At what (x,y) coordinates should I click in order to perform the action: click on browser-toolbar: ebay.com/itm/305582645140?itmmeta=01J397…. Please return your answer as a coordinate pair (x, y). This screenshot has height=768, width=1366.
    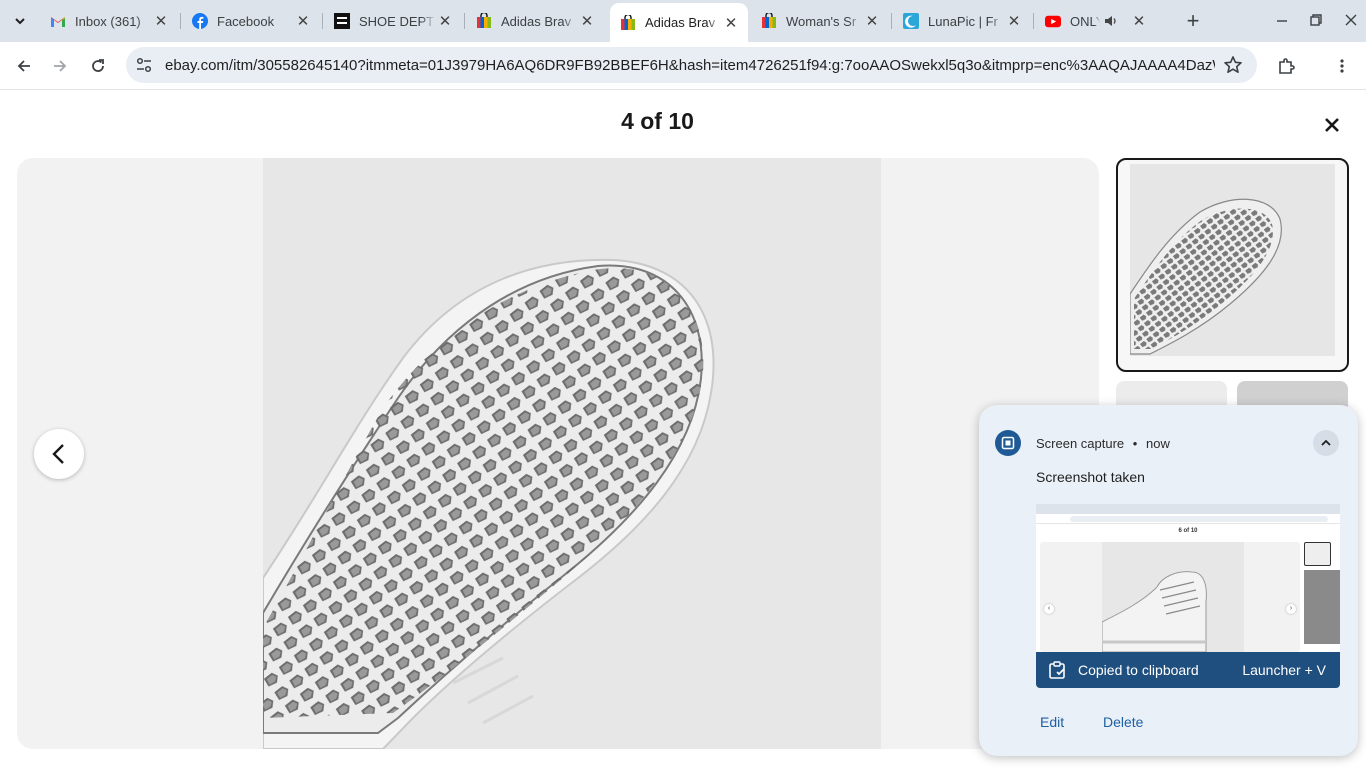
    Looking at the image, I should click on (683, 66).